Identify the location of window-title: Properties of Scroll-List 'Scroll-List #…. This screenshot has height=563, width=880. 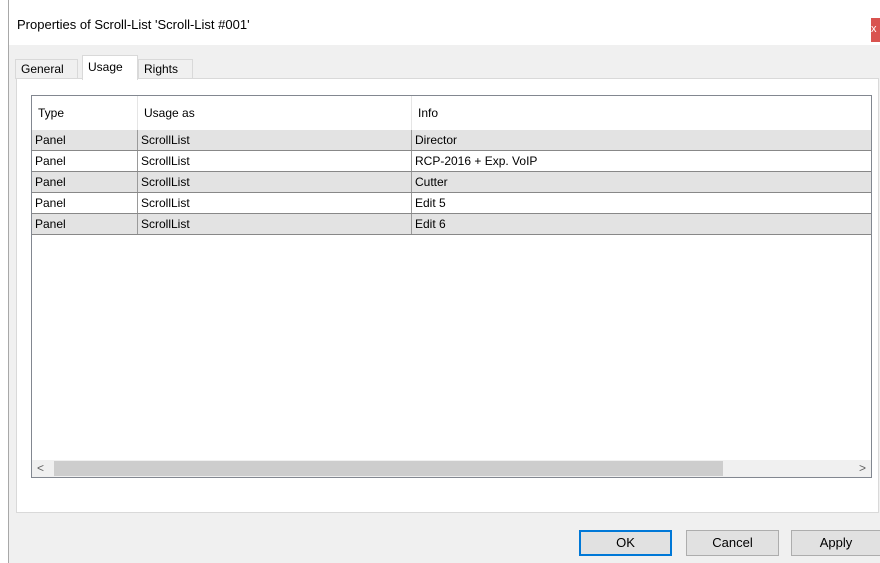
(133, 24).